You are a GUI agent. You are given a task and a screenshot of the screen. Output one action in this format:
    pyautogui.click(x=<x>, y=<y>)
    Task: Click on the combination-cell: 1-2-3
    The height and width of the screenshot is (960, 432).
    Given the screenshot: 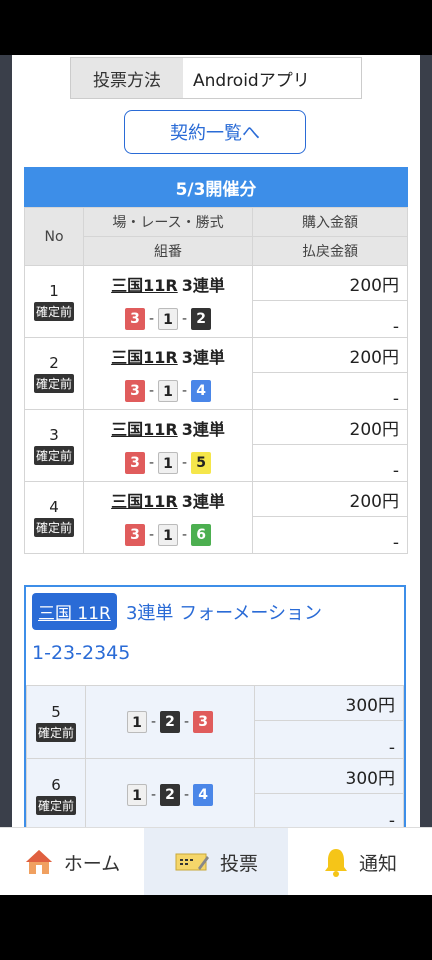 What is the action you would take?
    pyautogui.click(x=170, y=722)
    